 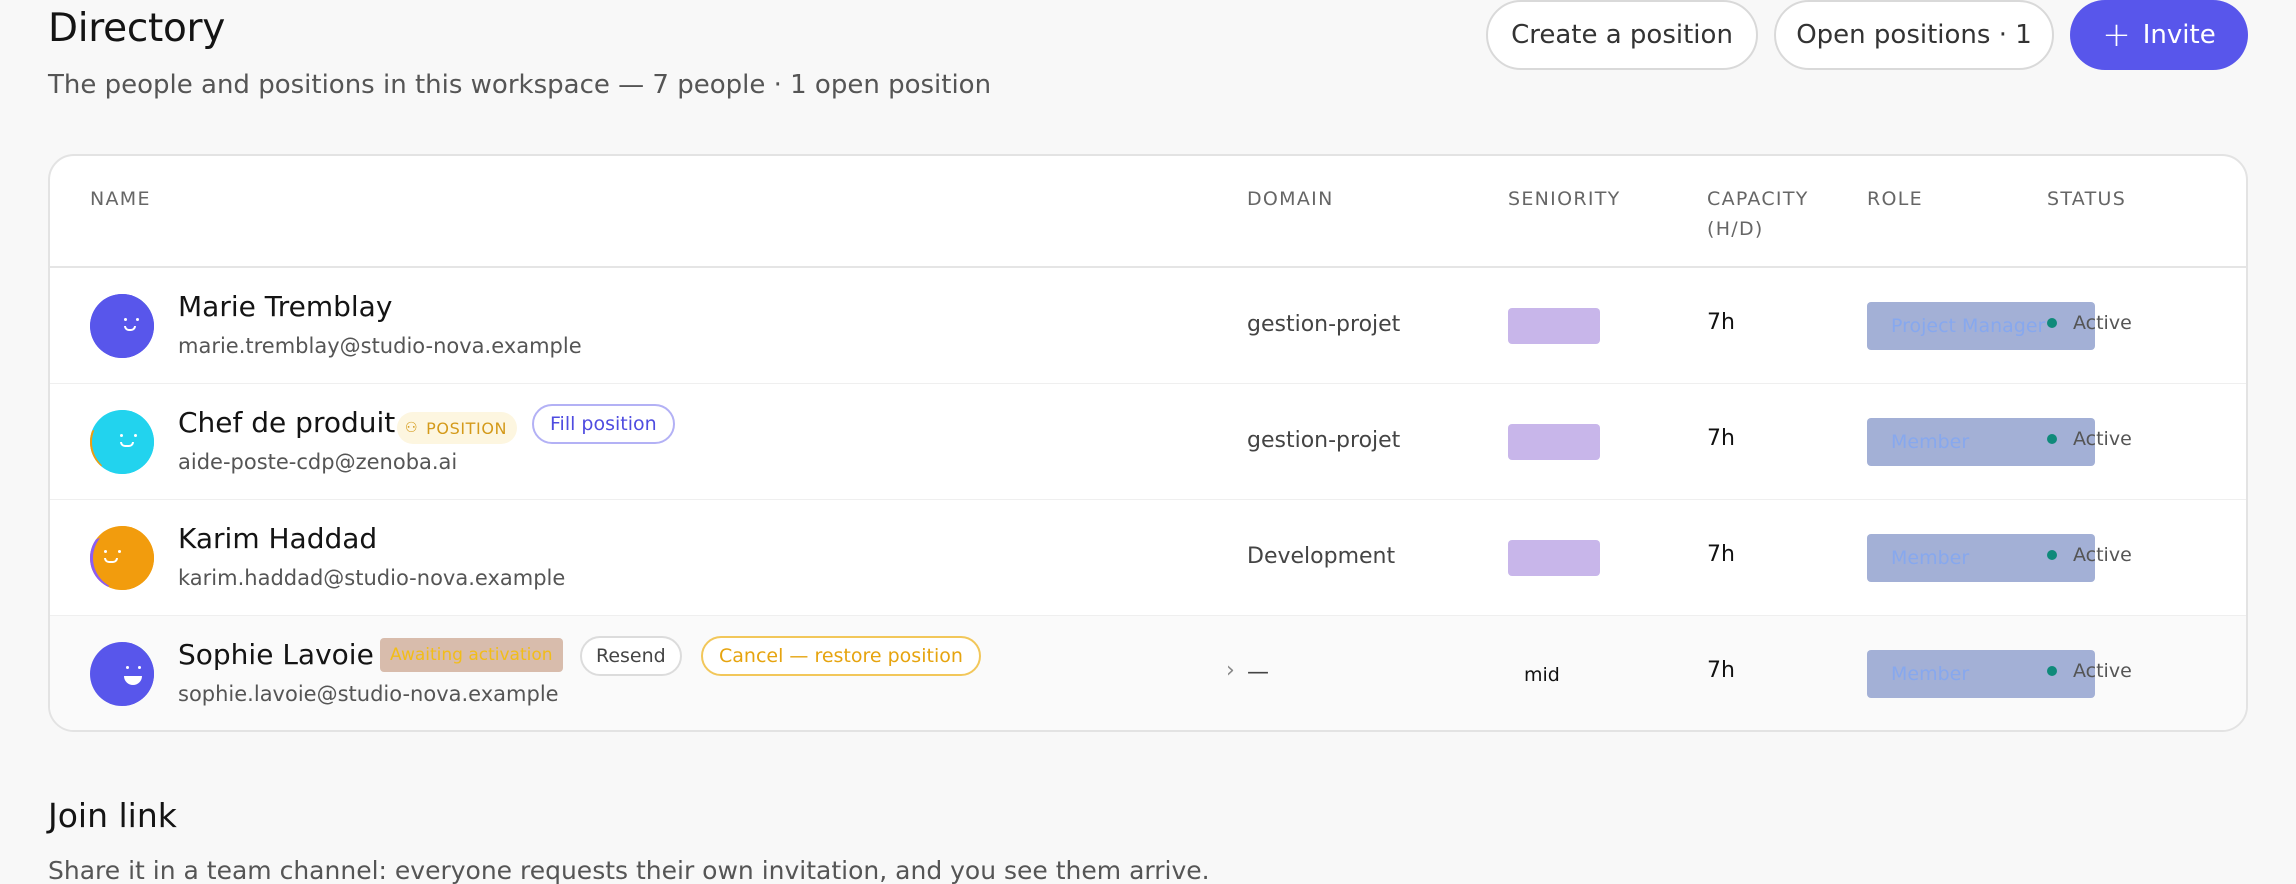 I want to click on chevron-right-icon: ›, so click(x=1230, y=670).